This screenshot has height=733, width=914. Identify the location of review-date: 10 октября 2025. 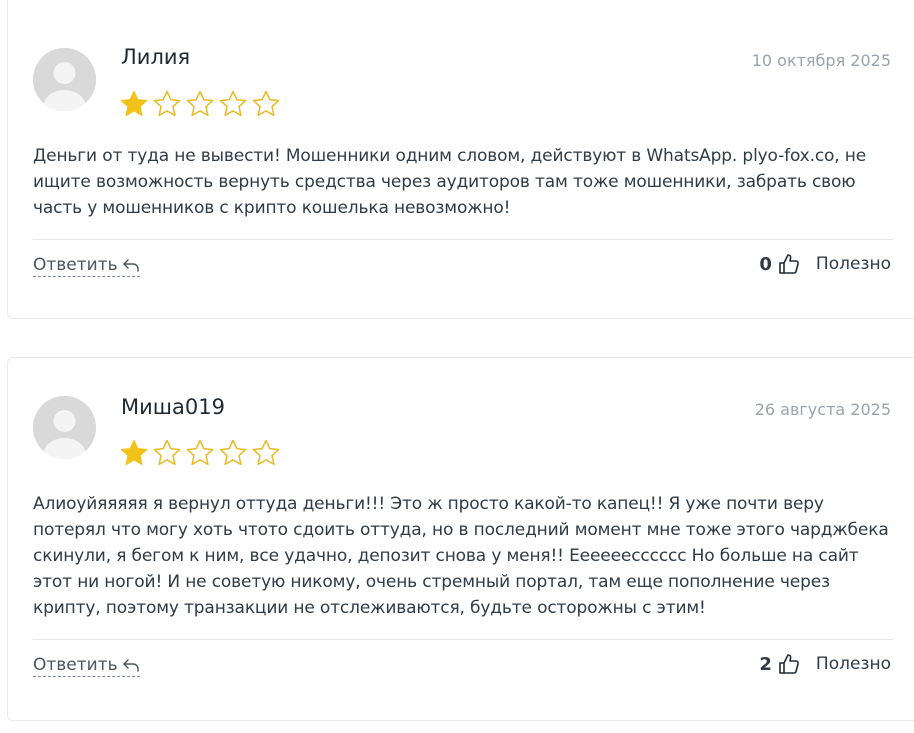
(821, 60).